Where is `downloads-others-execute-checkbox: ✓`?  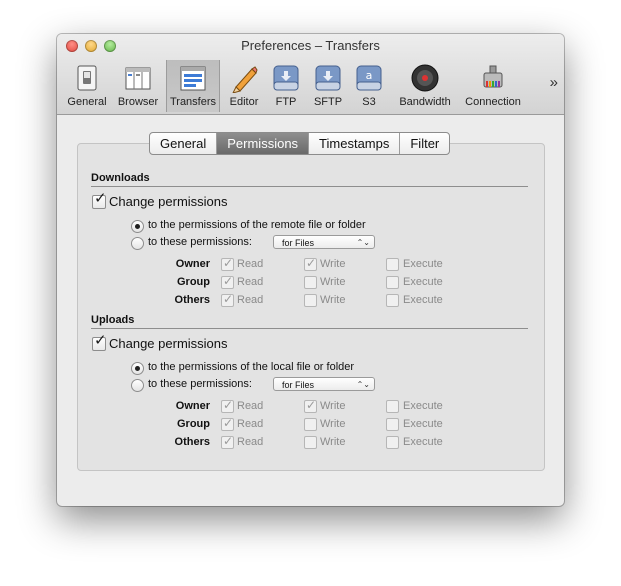
downloads-others-execute-checkbox: ✓ is located at coordinates (392, 300).